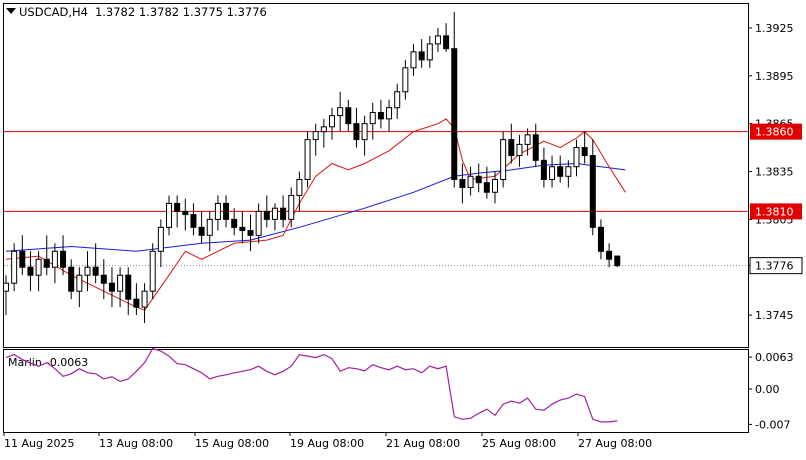 This screenshot has width=806, height=460. What do you see at coordinates (11, 11) in the screenshot?
I see `chevron-down-icon` at bounding box center [11, 11].